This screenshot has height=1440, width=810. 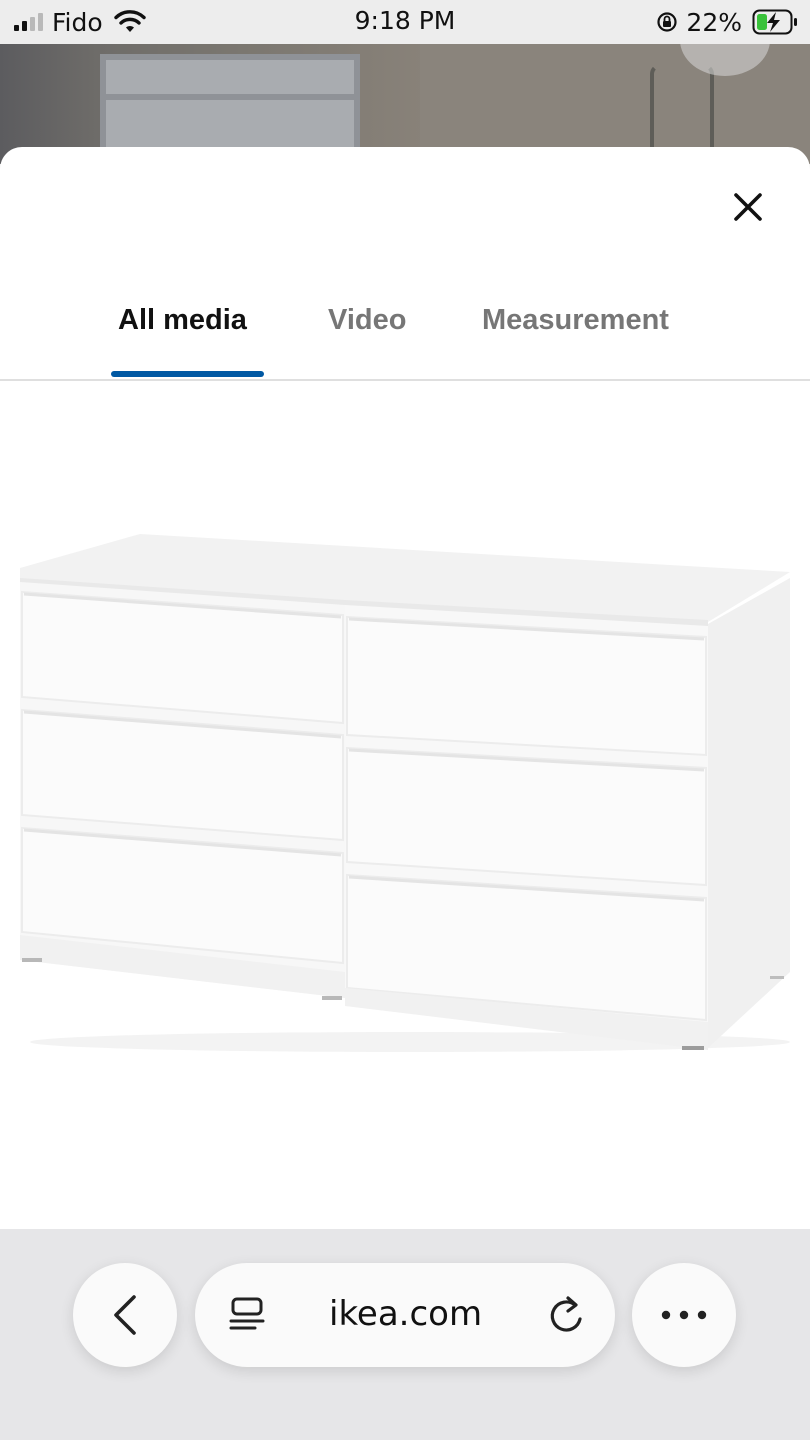 I want to click on more-button, so click(x=684, y=1315).